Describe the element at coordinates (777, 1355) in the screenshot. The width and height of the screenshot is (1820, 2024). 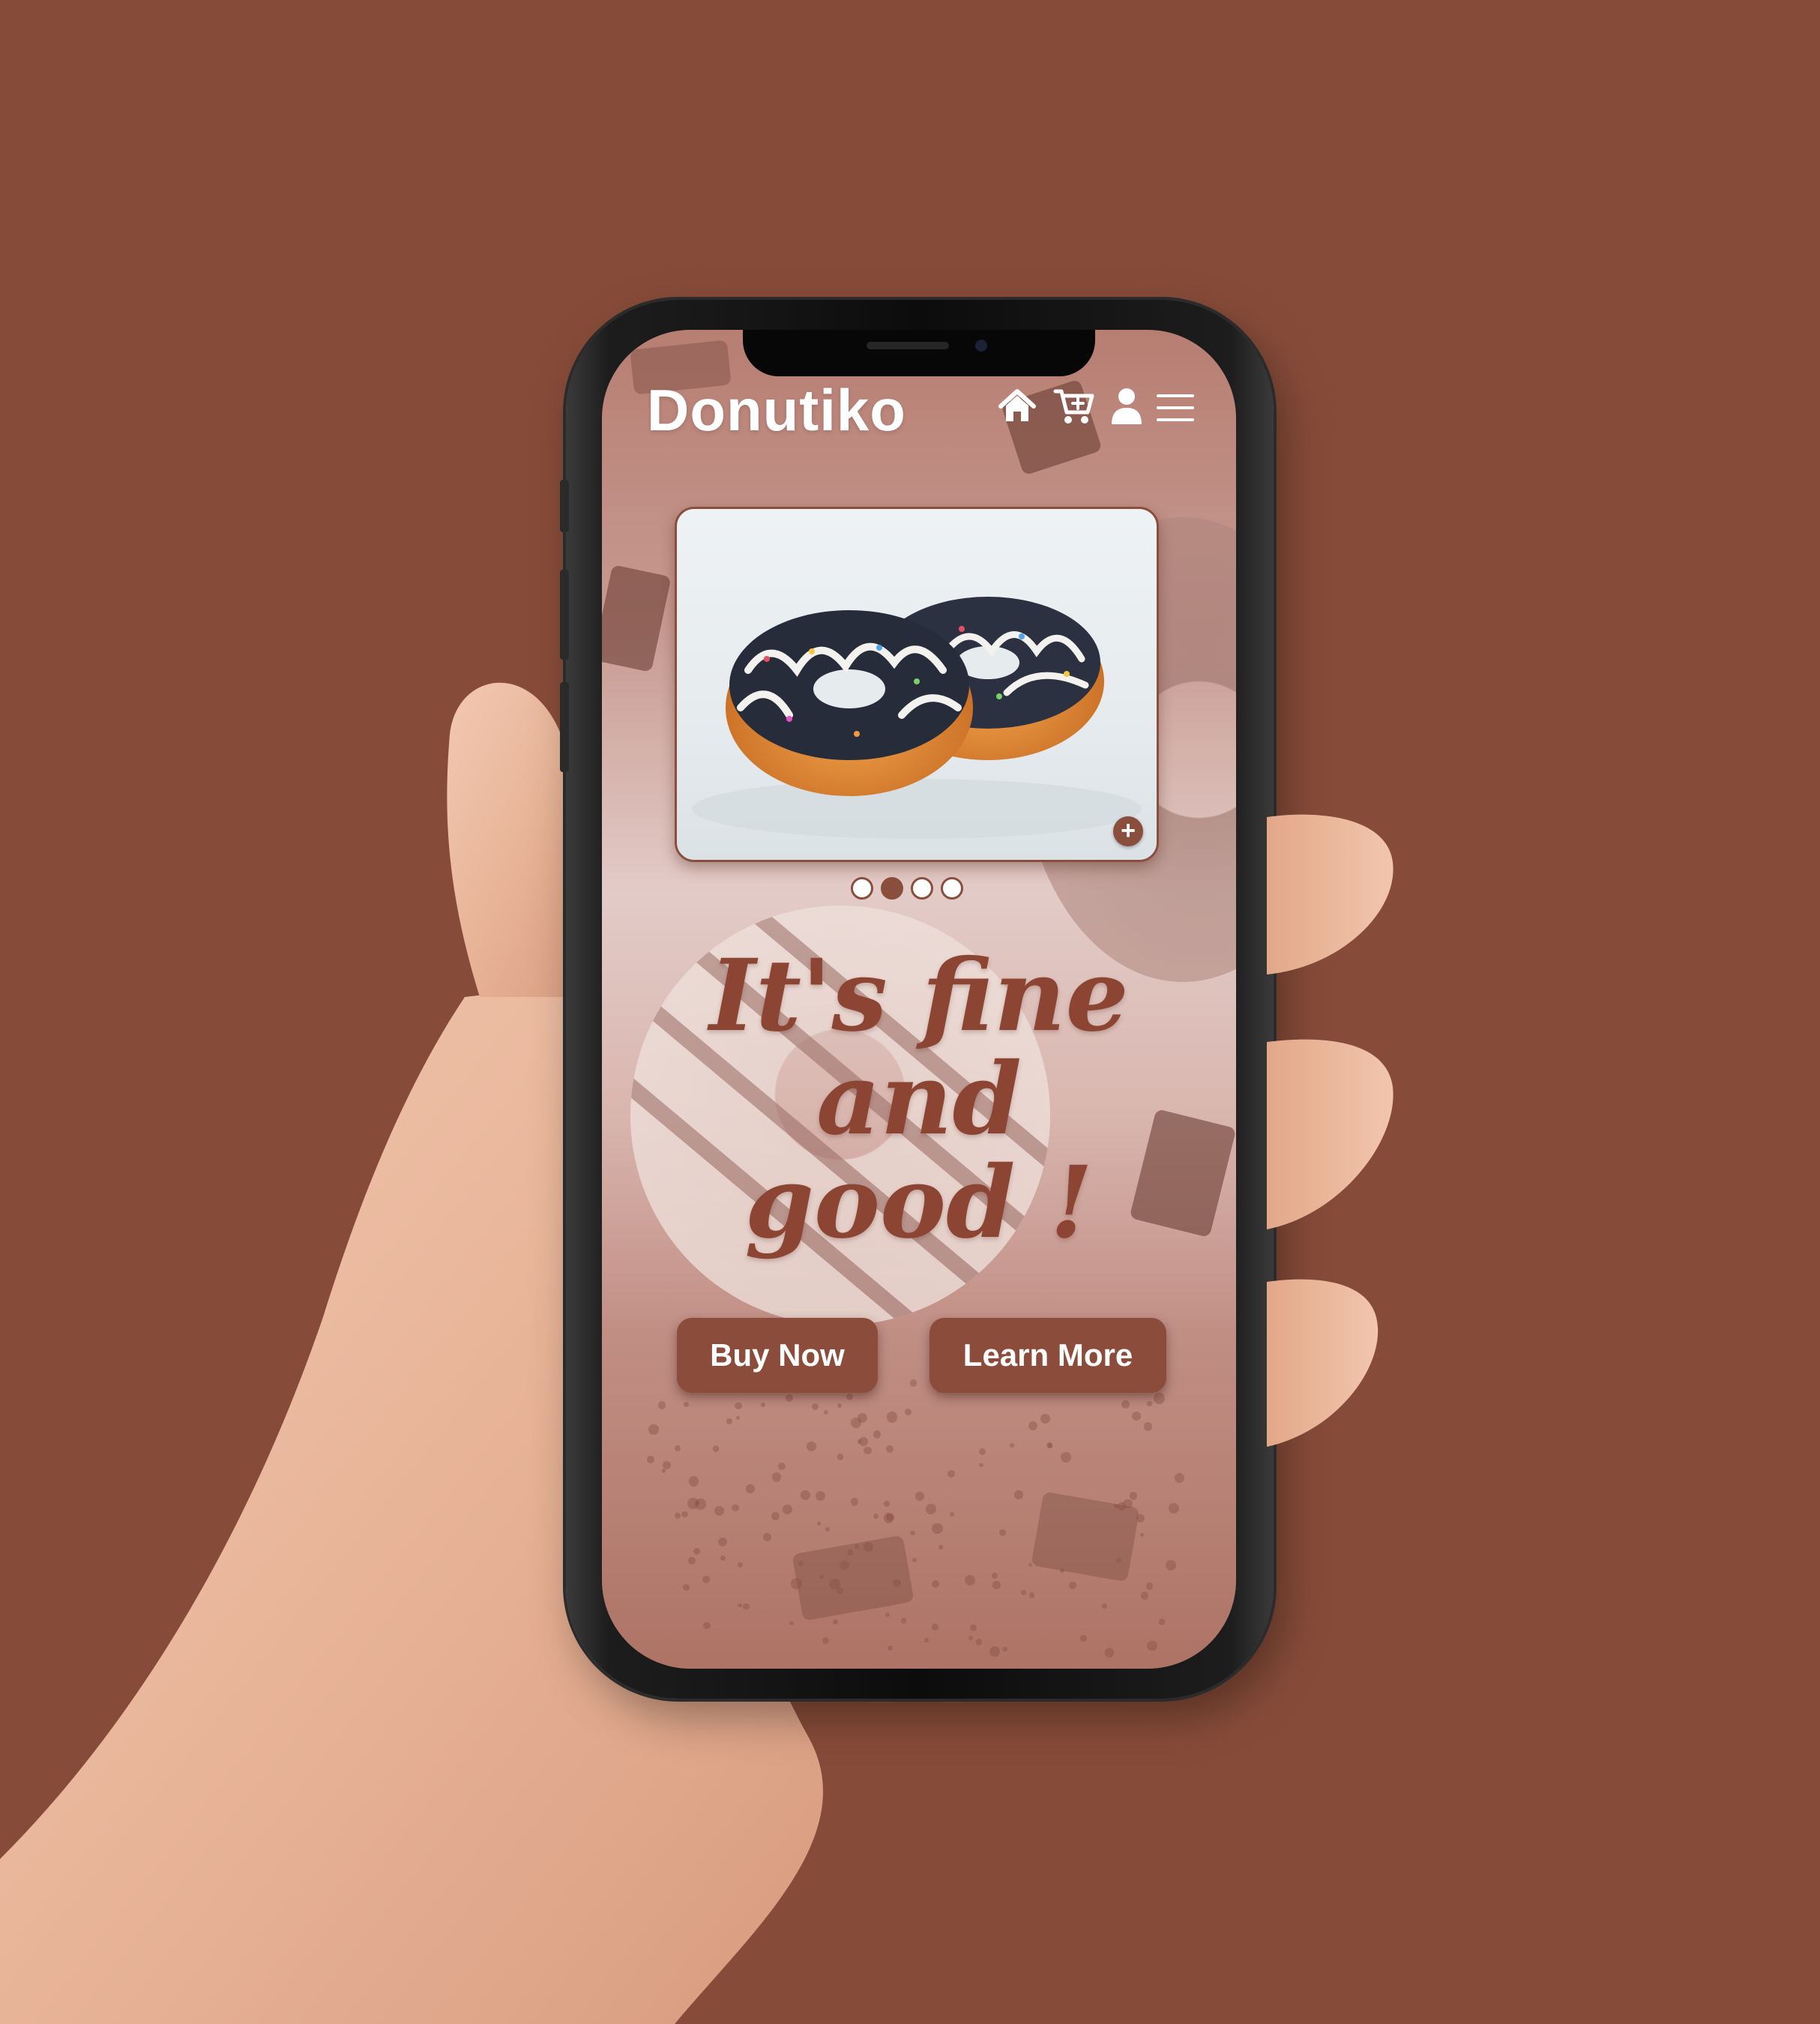
I see `buy-now-button: Buy Now` at that location.